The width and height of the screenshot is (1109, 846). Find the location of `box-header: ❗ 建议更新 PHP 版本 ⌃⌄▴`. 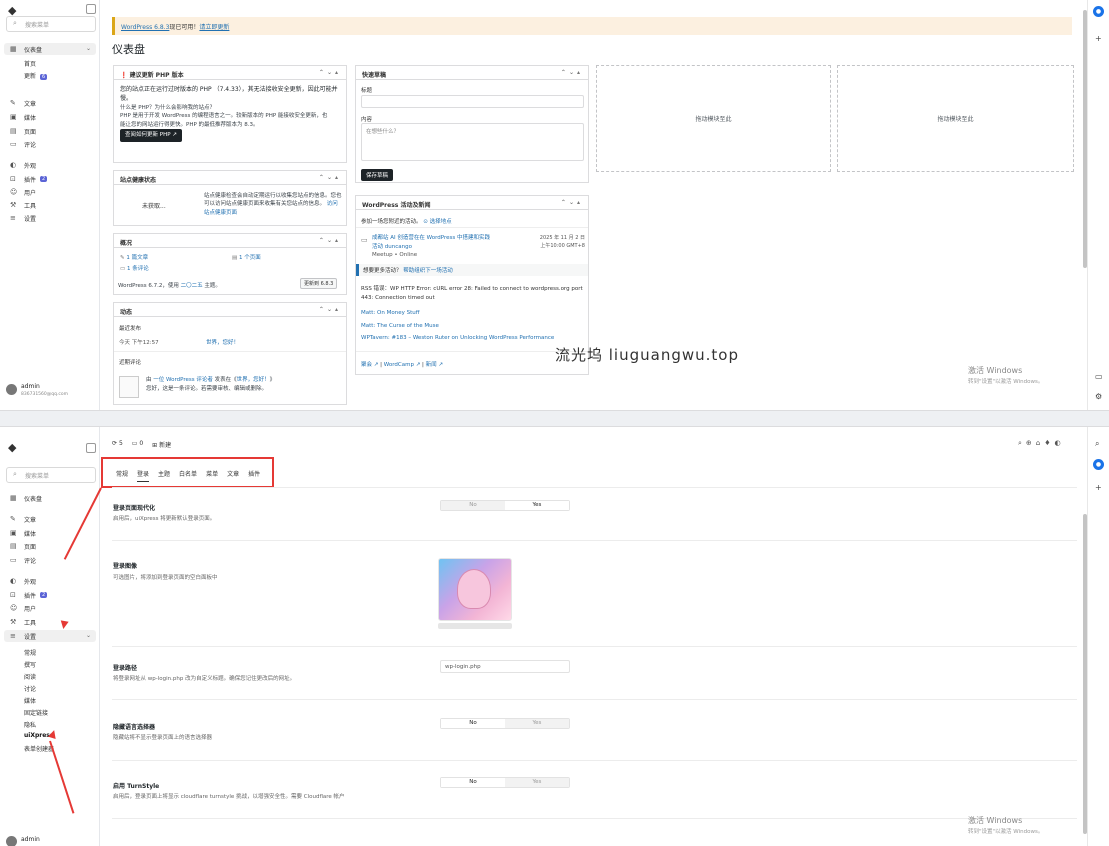

box-header: ❗ 建议更新 PHP 版本 ⌃⌄▴ is located at coordinates (230, 73).